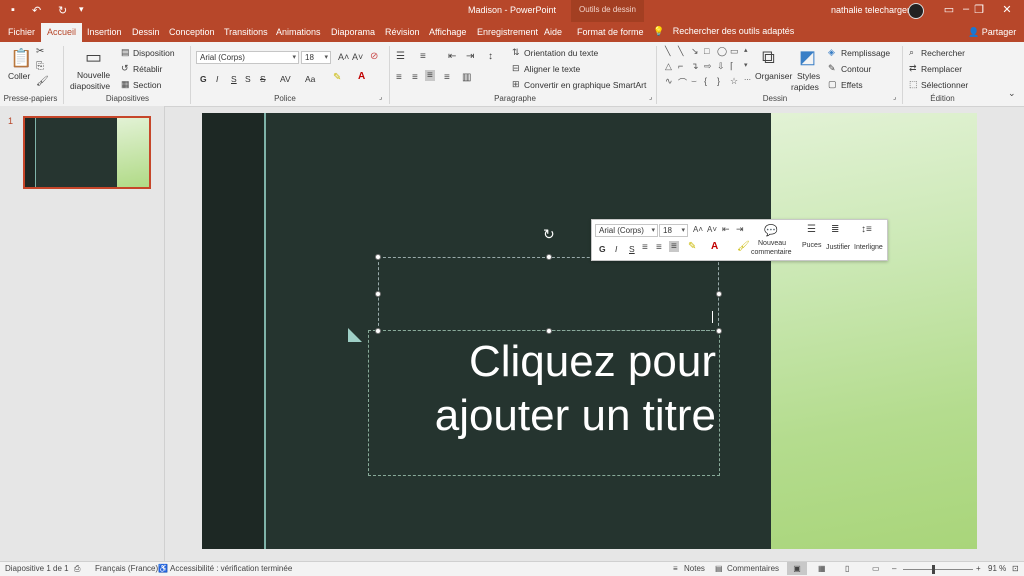 This screenshot has width=1024, height=576. What do you see at coordinates (316, 57) in the screenshot?
I see `font-size-combo: 18 ▾` at bounding box center [316, 57].